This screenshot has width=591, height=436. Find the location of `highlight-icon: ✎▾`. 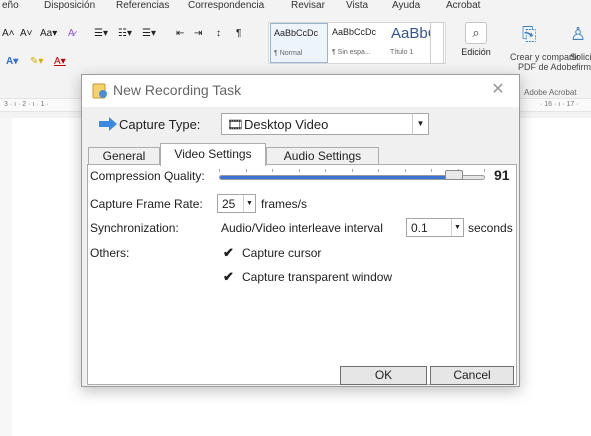

highlight-icon: ✎▾ is located at coordinates (36, 61).